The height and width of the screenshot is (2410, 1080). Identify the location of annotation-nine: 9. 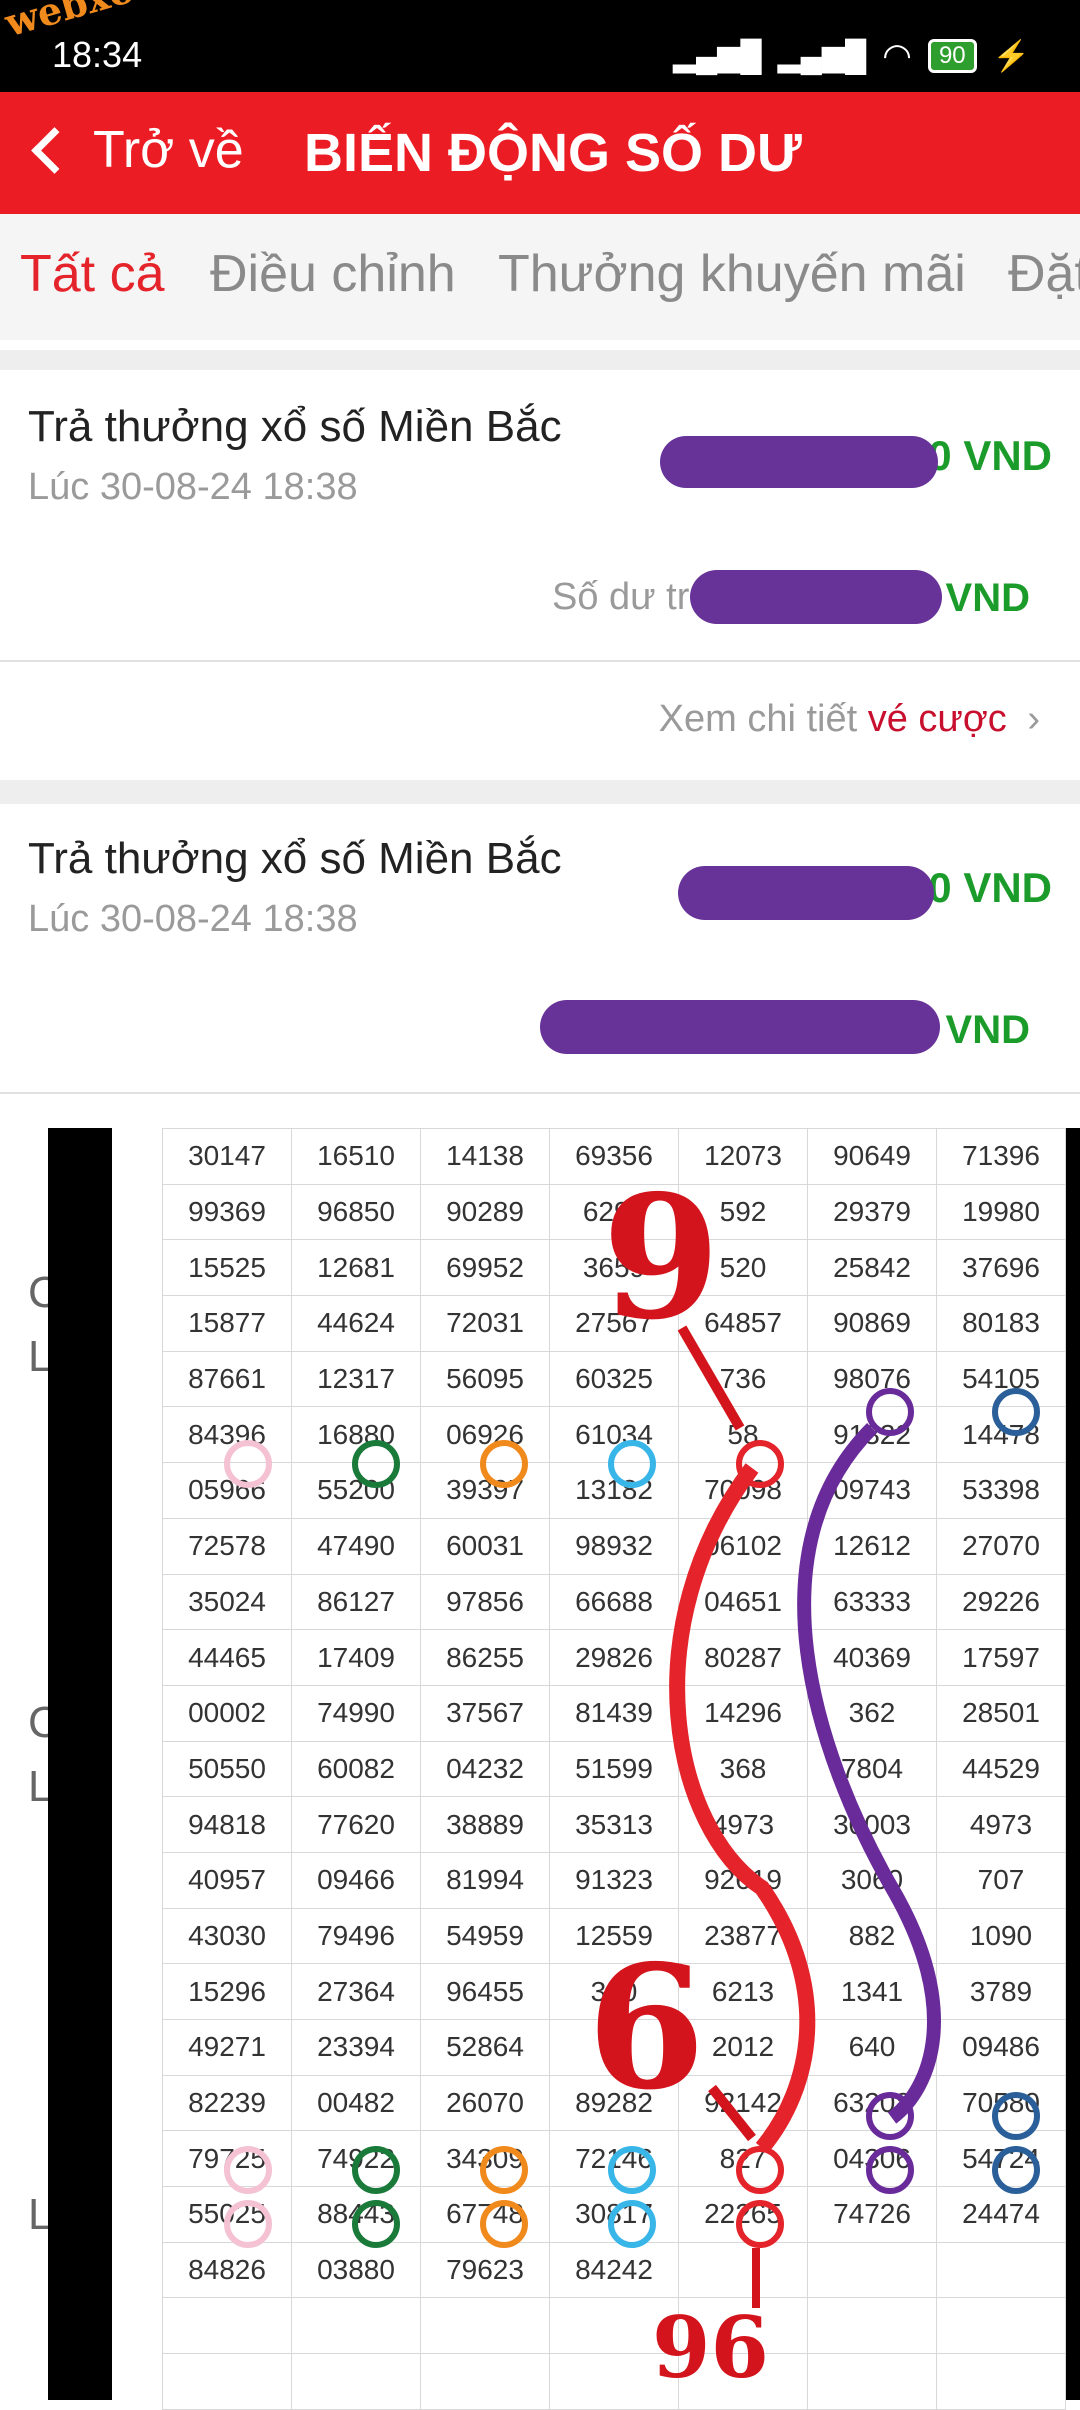
(661, 1258).